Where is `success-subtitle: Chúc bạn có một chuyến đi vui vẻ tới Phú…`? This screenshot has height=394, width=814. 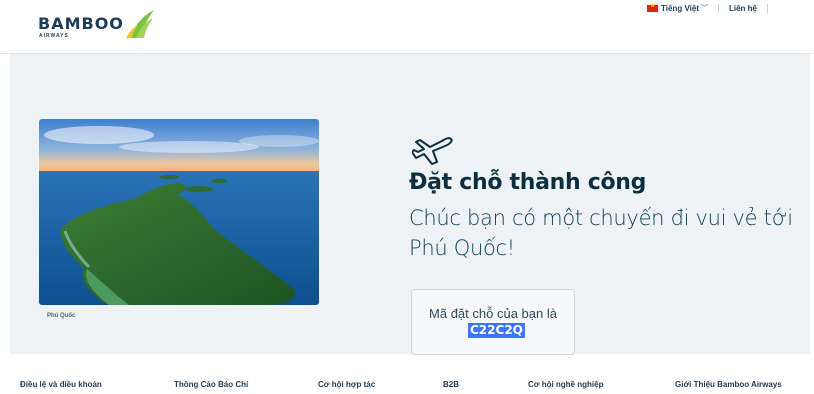
success-subtitle: Chúc bạn có một chuyến đi vui vẻ tới Phú… is located at coordinates (601, 233).